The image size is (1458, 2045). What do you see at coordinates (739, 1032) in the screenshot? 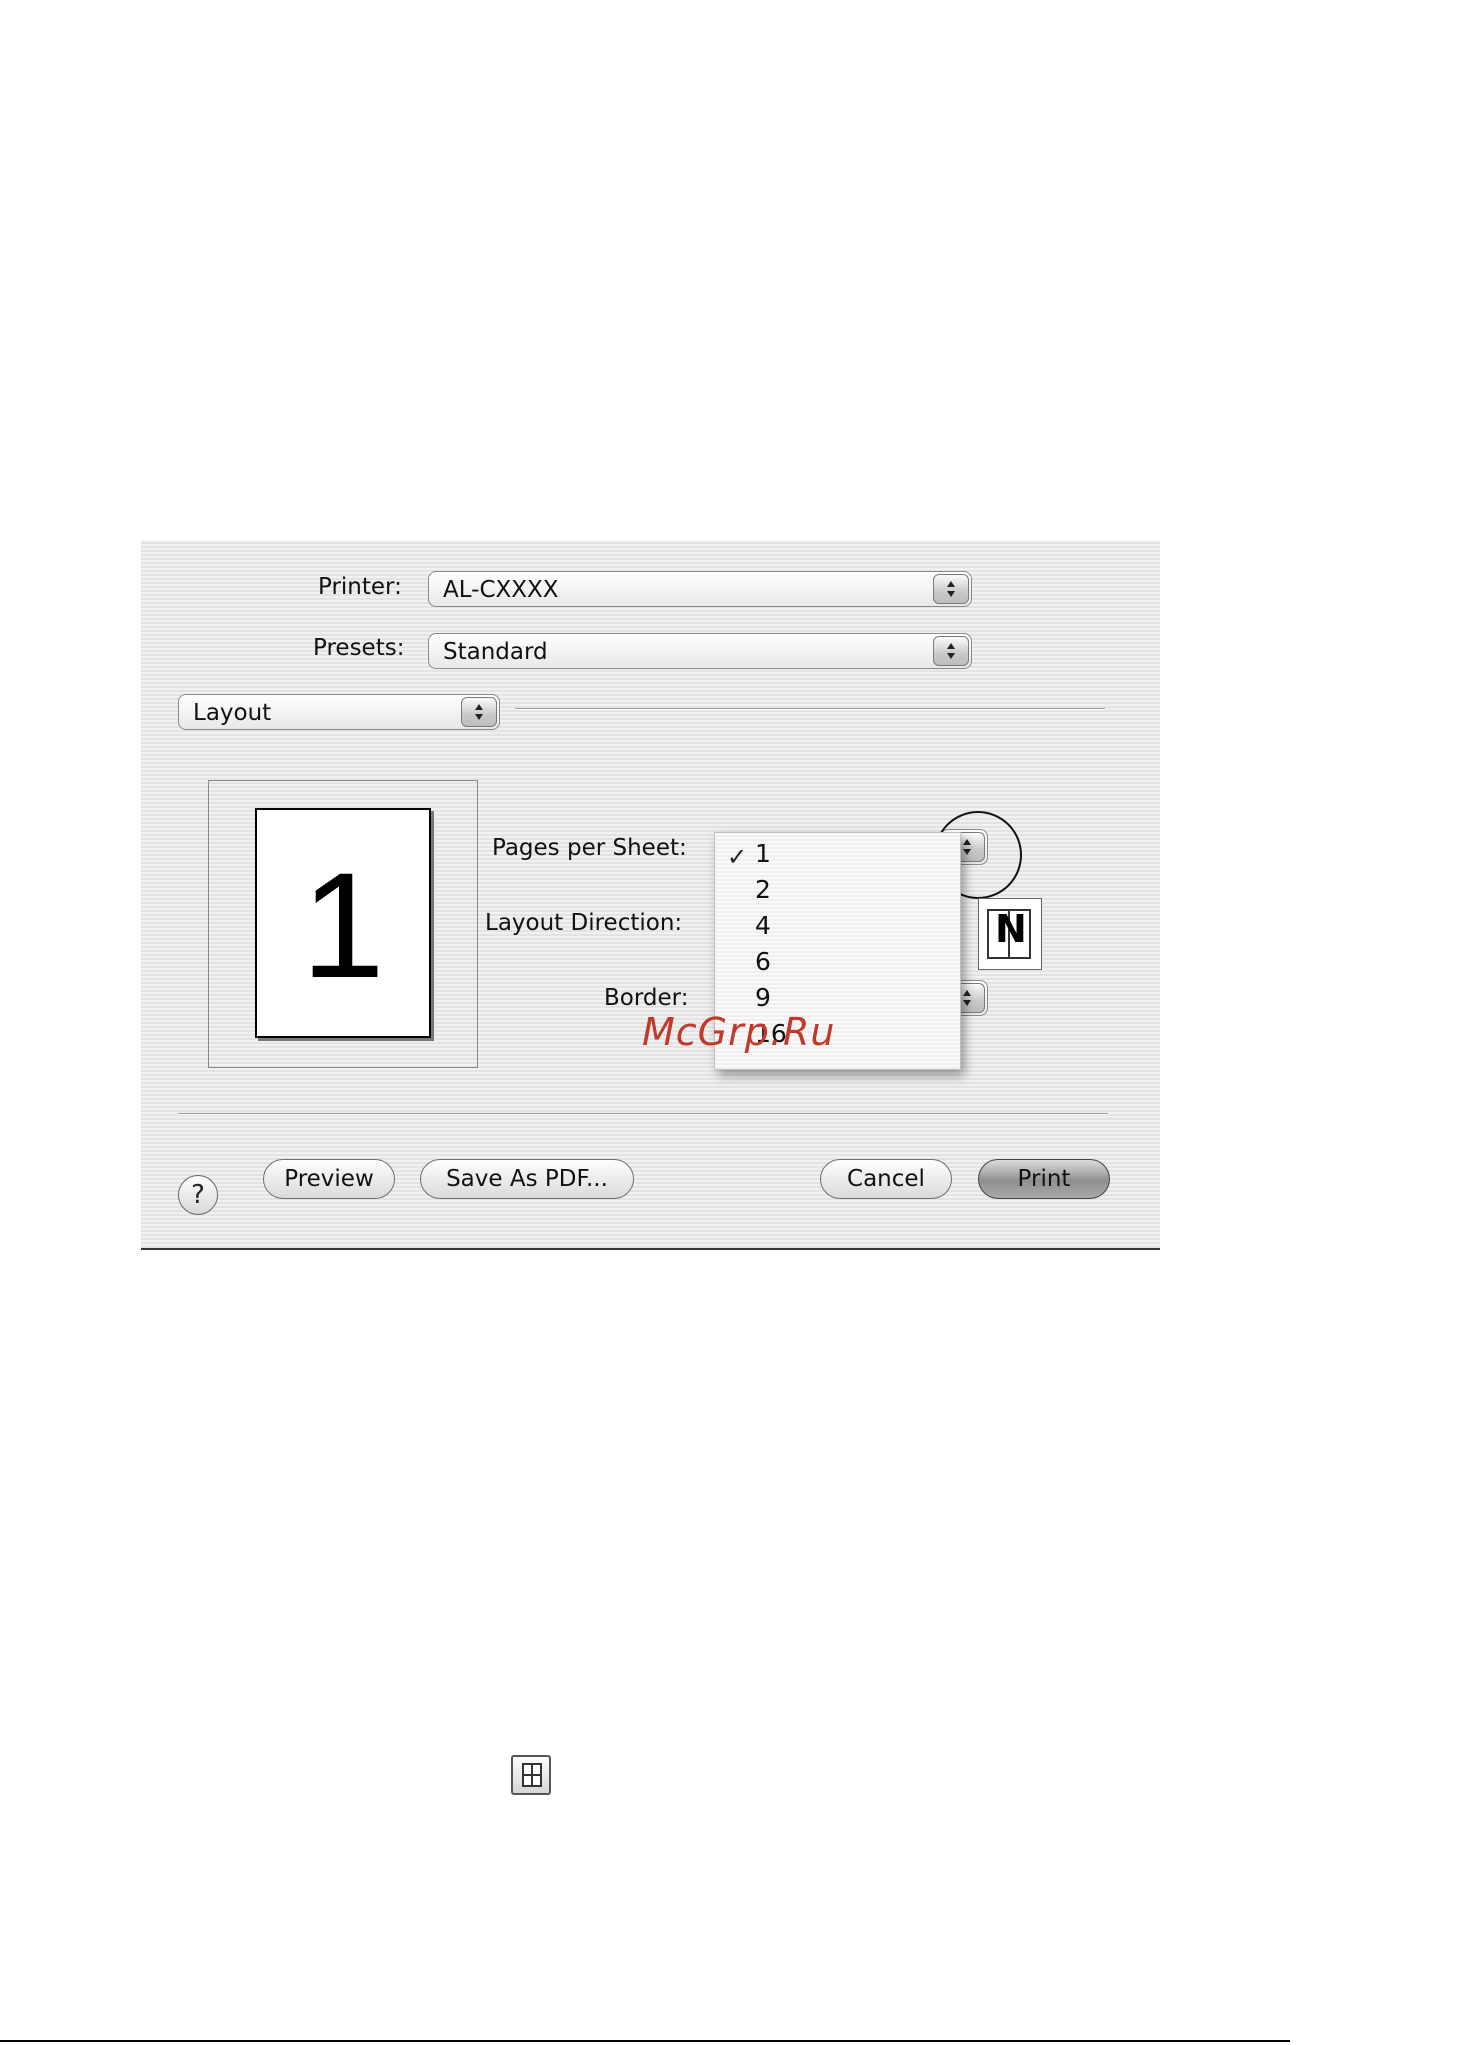
I see `watermark: McGrp.Ru` at bounding box center [739, 1032].